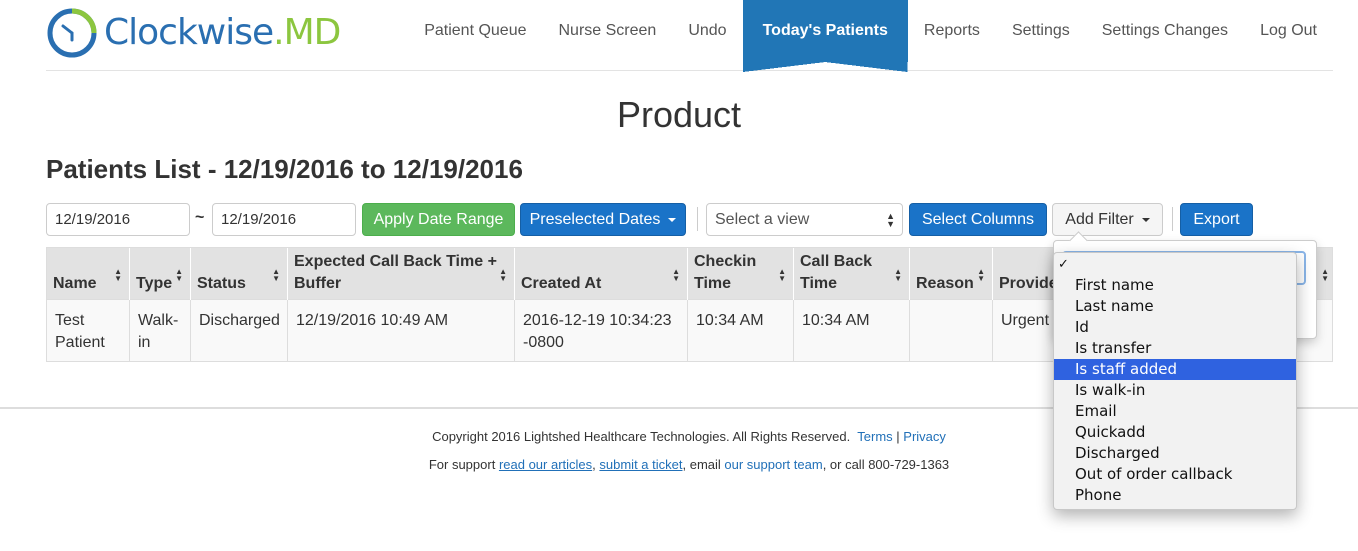 This screenshot has height=551, width=1358. Describe the element at coordinates (88, 274) in the screenshot. I see `column-header-name: Name ▲ ▼` at that location.